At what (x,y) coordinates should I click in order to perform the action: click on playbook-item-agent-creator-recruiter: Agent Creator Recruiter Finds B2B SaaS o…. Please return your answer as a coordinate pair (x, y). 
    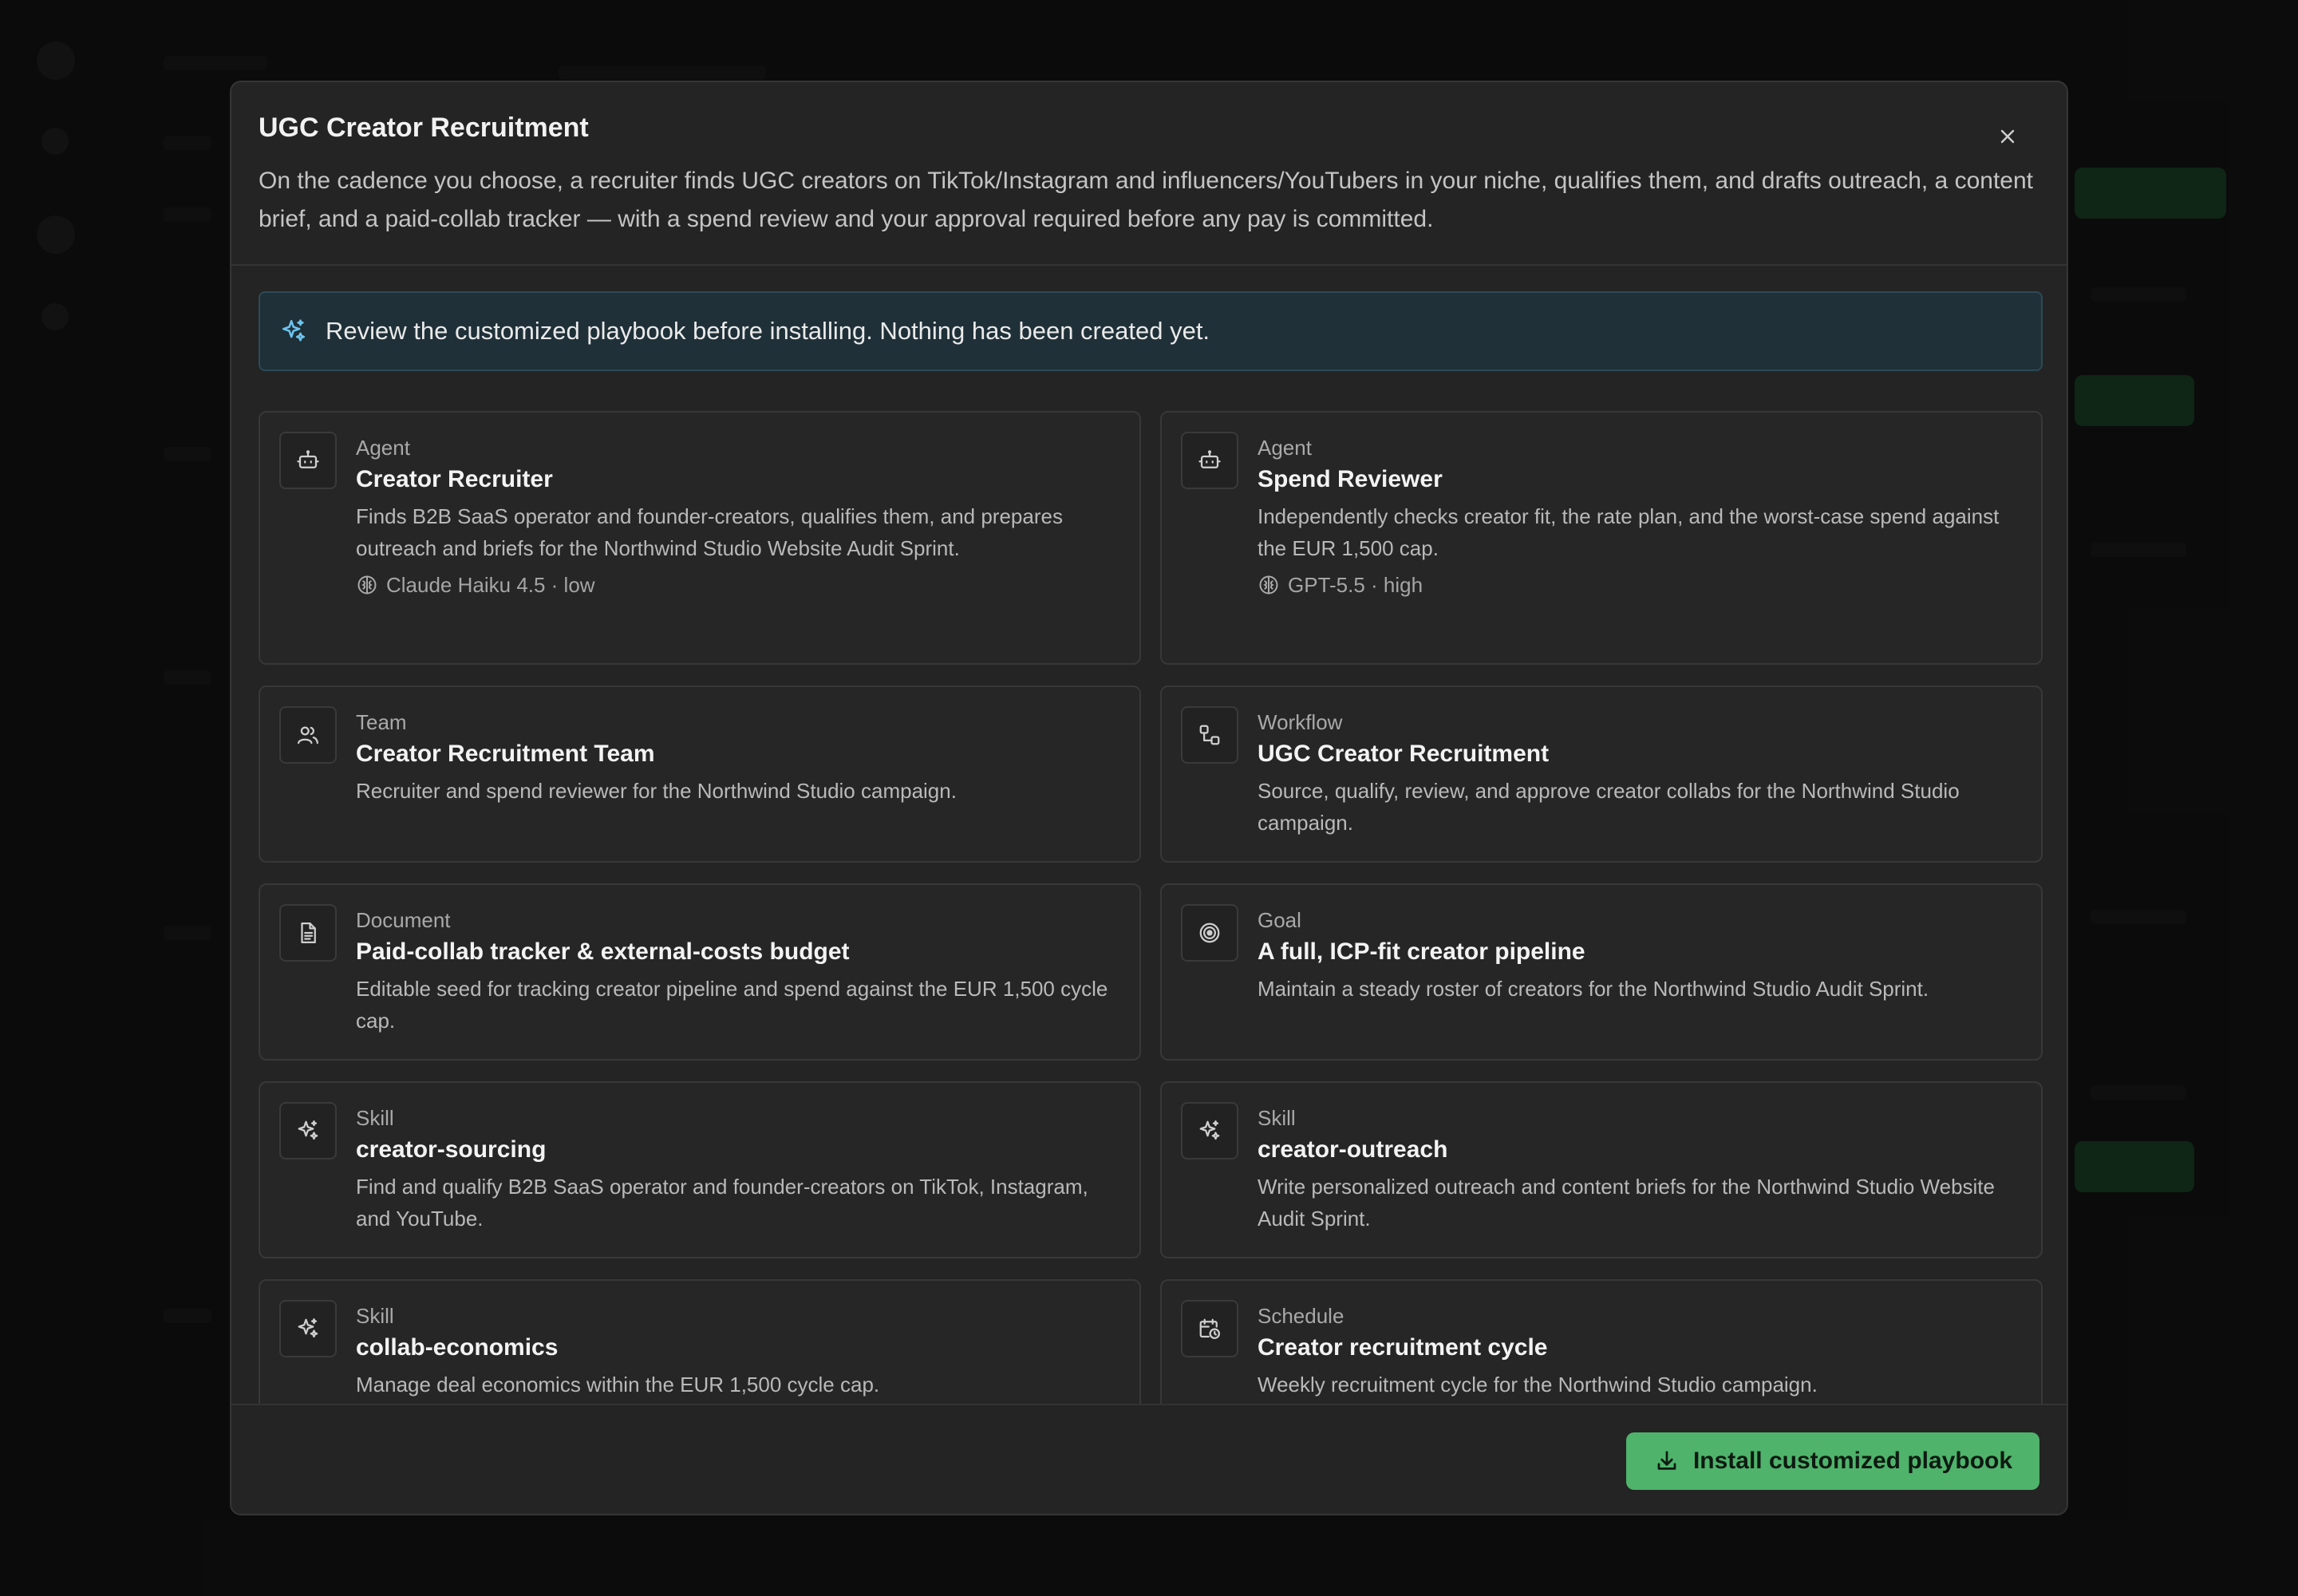
    Looking at the image, I should click on (700, 538).